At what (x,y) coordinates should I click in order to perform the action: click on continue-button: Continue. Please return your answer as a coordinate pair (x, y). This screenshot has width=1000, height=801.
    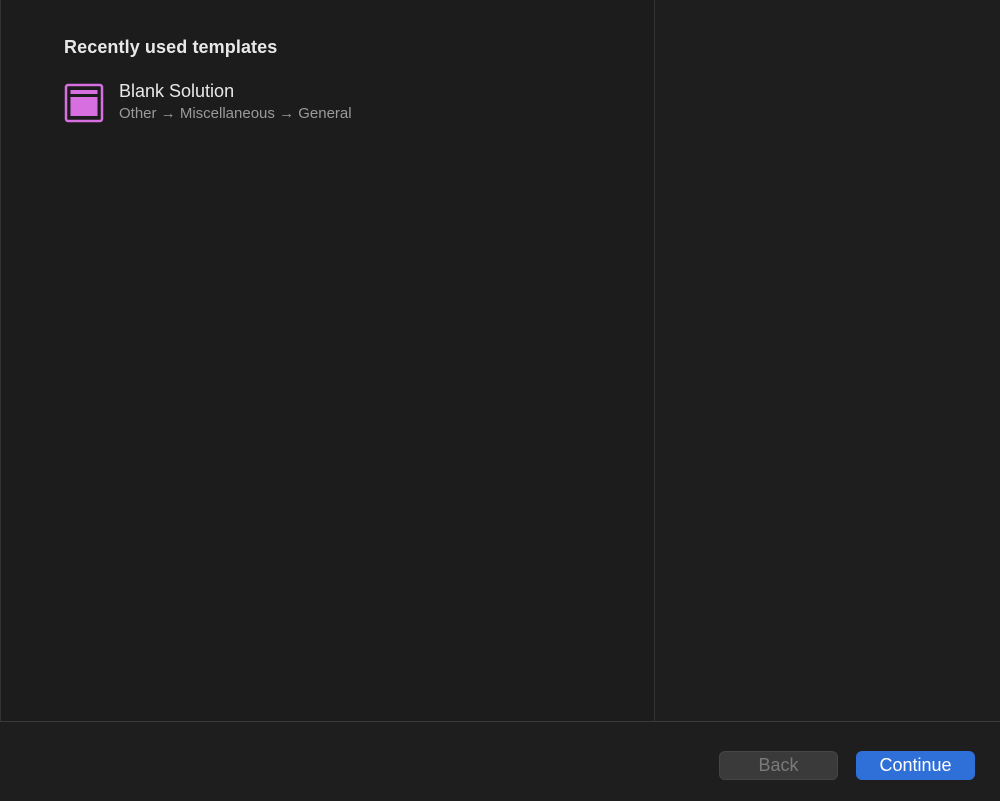
    Looking at the image, I should click on (915, 765).